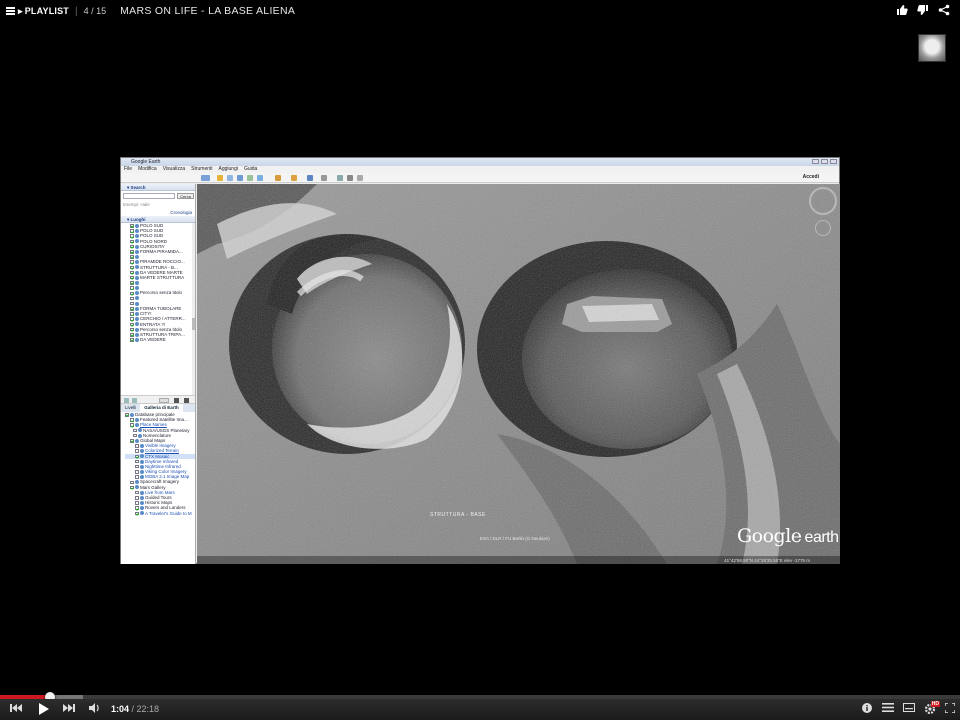  I want to click on ge-menu-item: Strumenti, so click(201, 169).